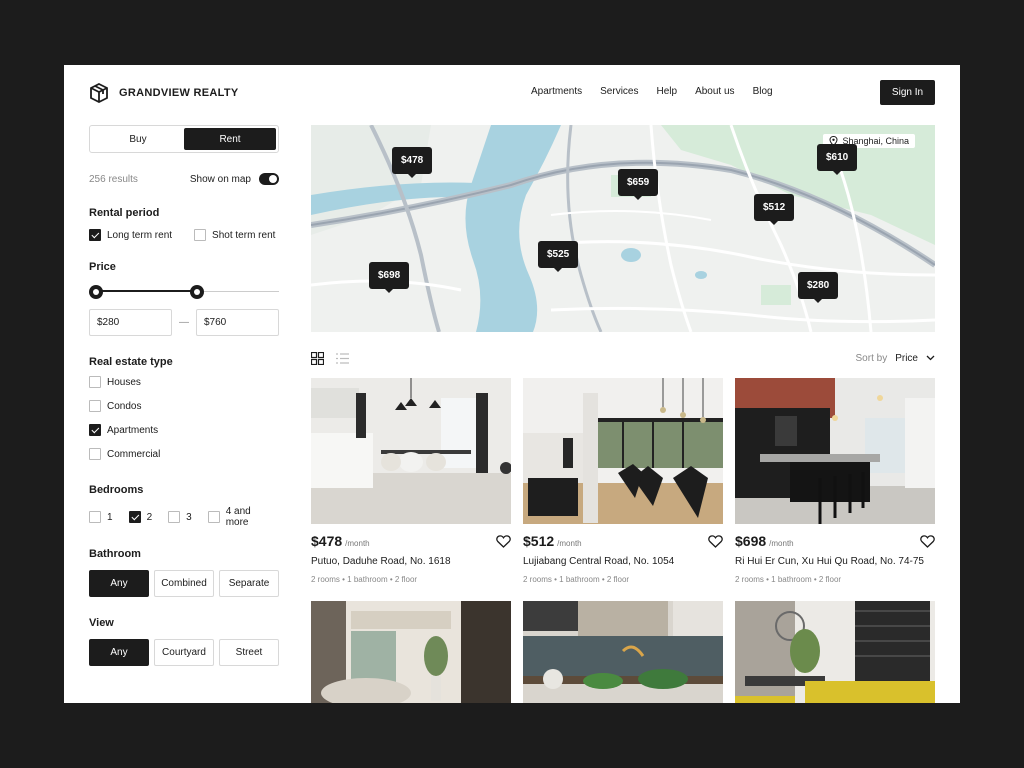 This screenshot has height=768, width=1024. I want to click on rent-option: Rent, so click(230, 139).